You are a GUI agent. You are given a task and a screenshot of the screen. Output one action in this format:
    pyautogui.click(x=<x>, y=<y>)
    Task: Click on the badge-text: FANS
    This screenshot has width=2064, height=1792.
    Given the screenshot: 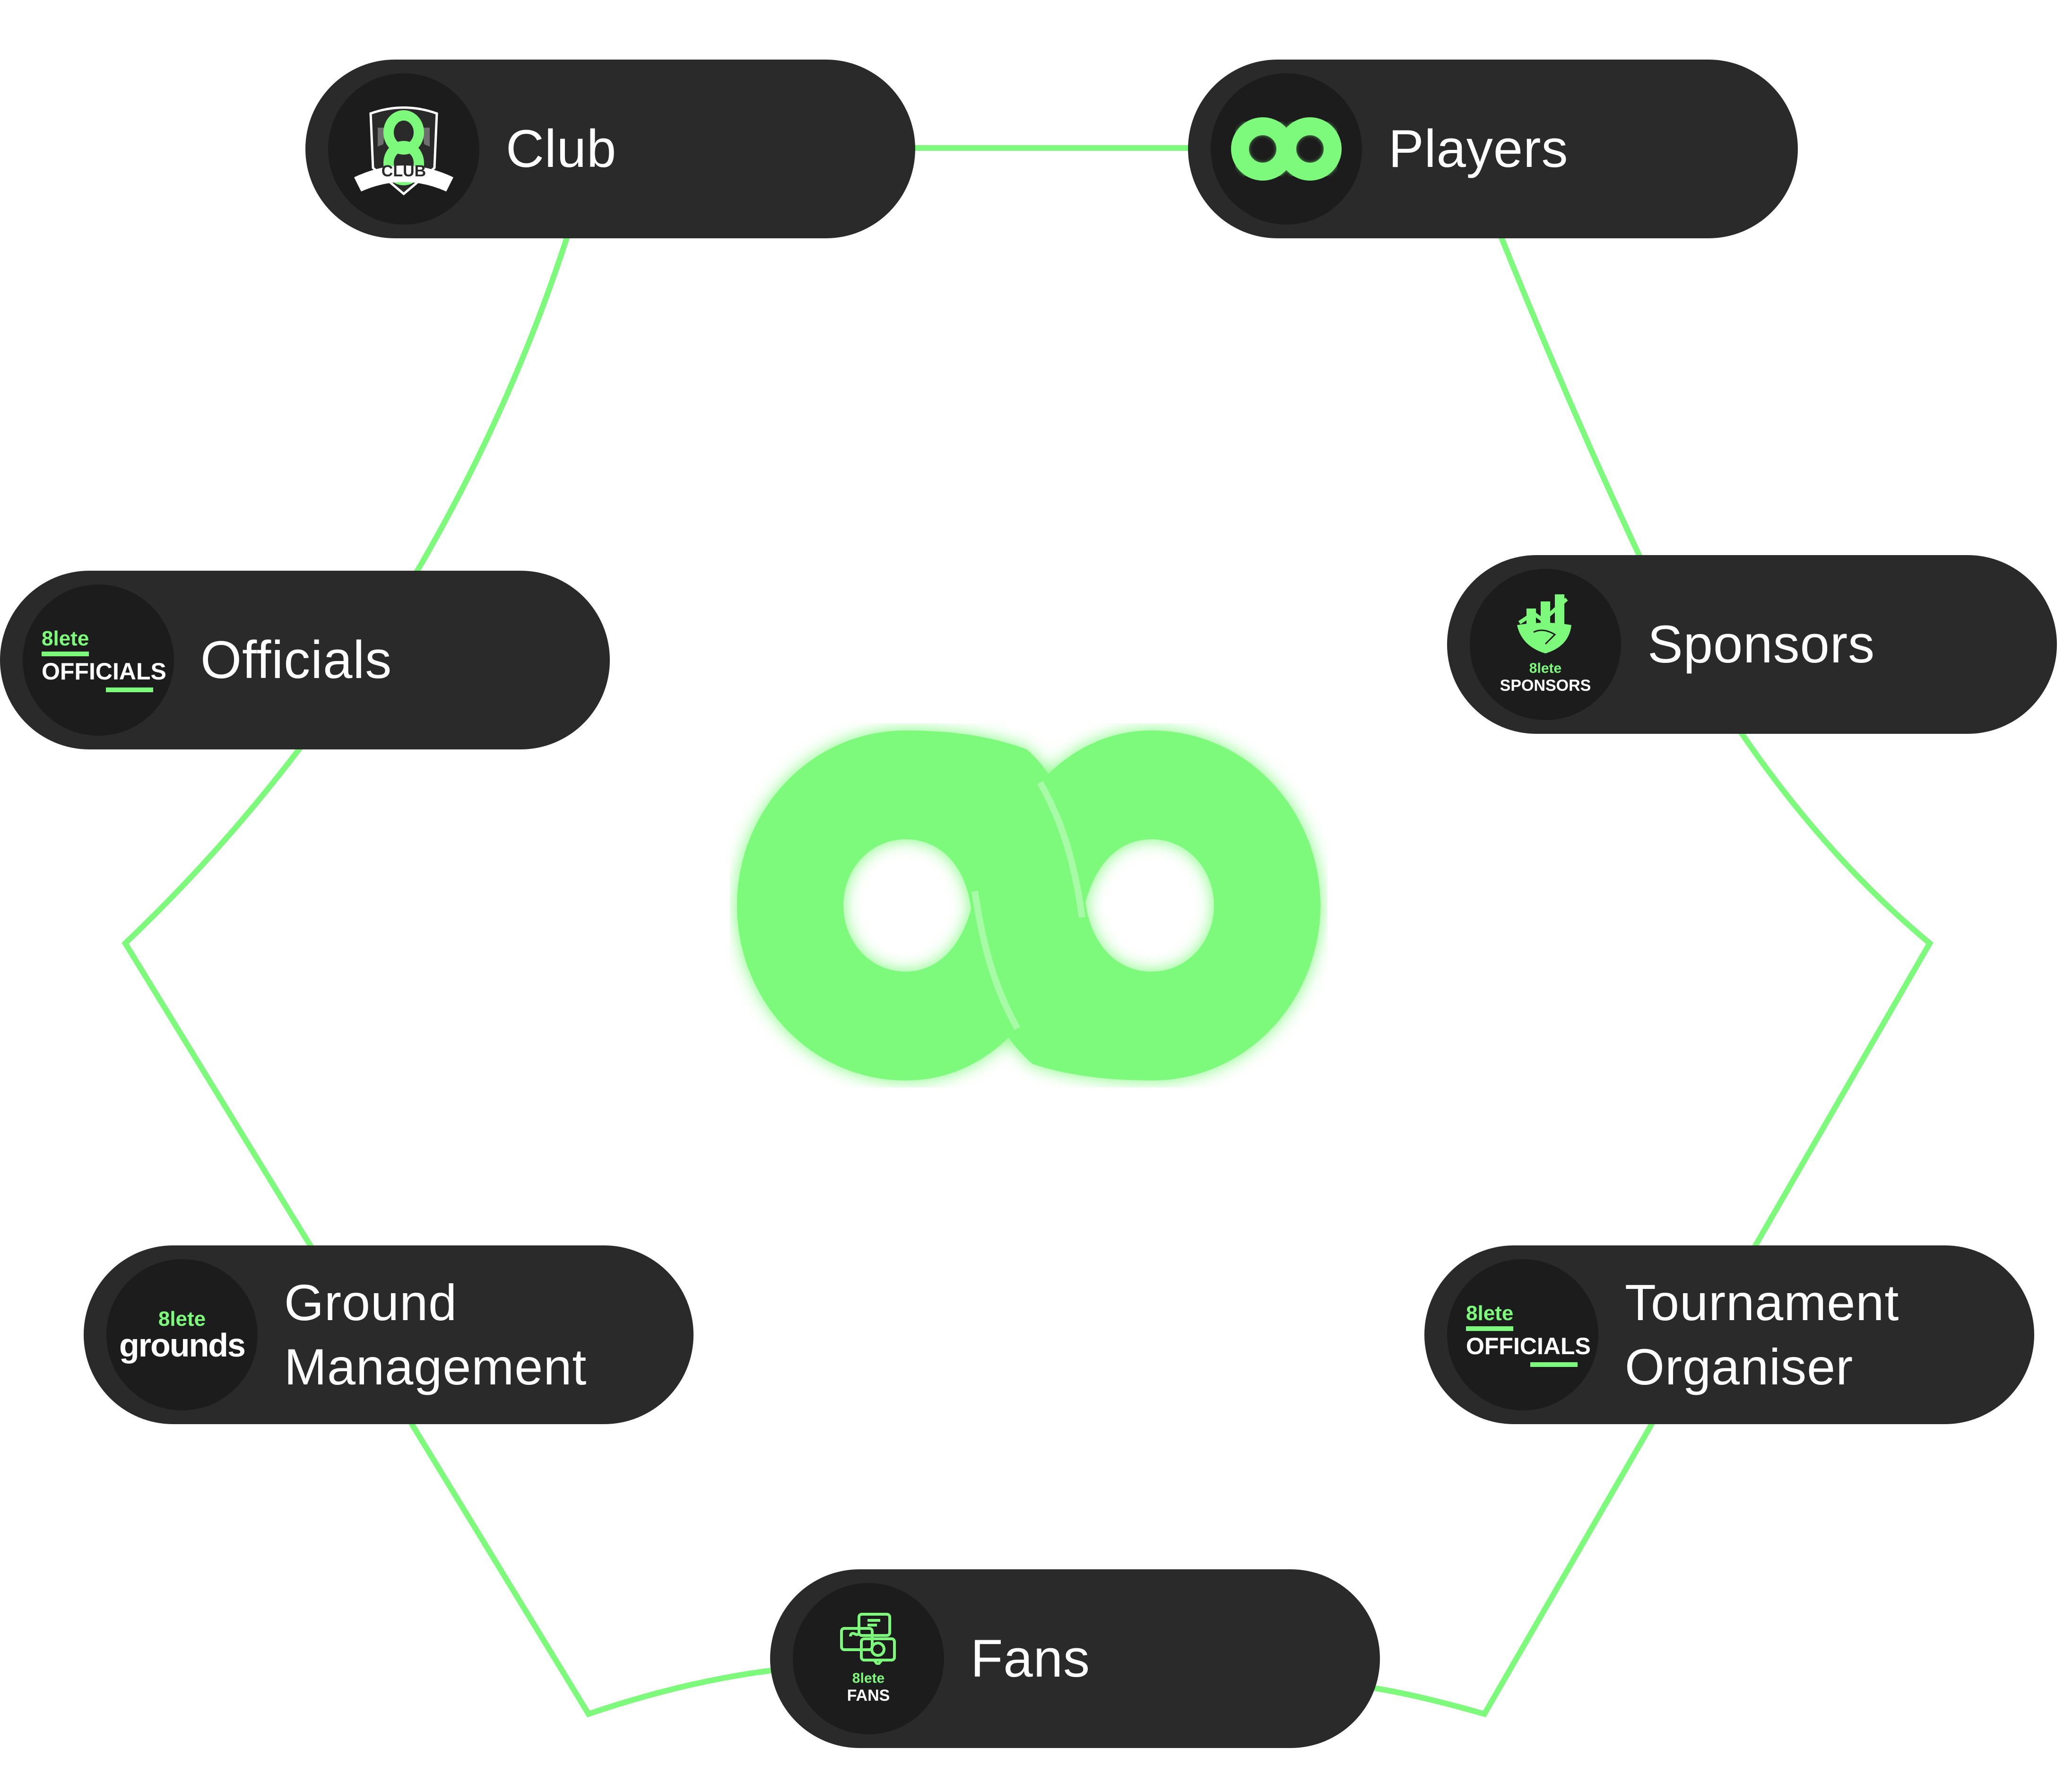 What is the action you would take?
    pyautogui.click(x=868, y=1695)
    